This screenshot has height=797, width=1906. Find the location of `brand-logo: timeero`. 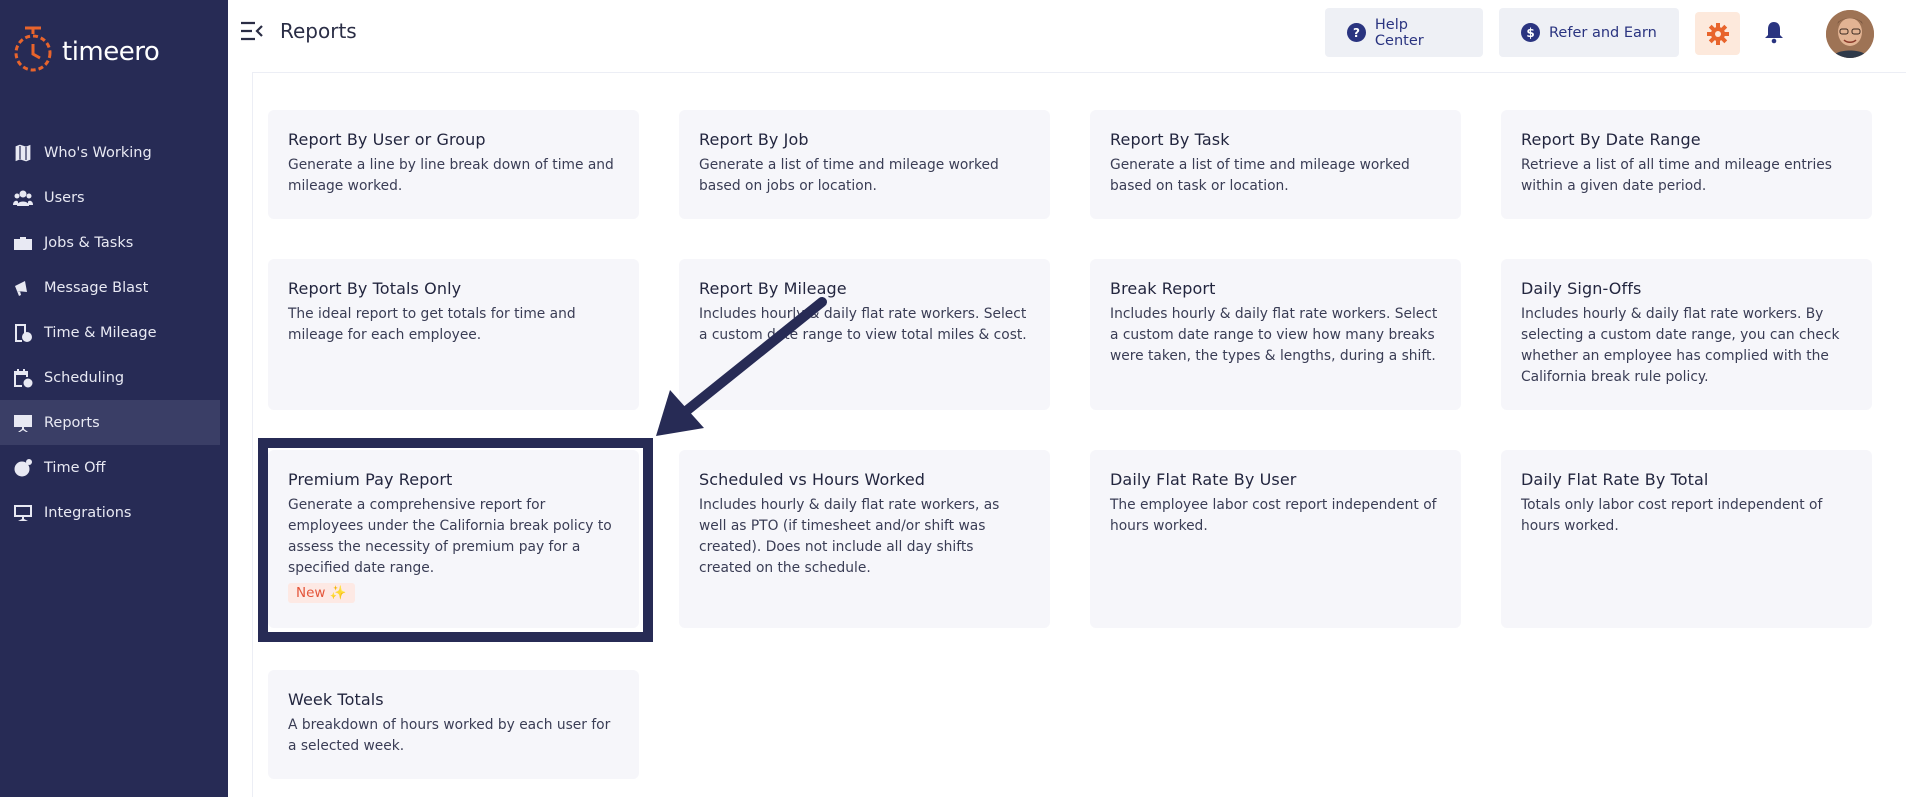

brand-logo: timeero is located at coordinates (85, 52).